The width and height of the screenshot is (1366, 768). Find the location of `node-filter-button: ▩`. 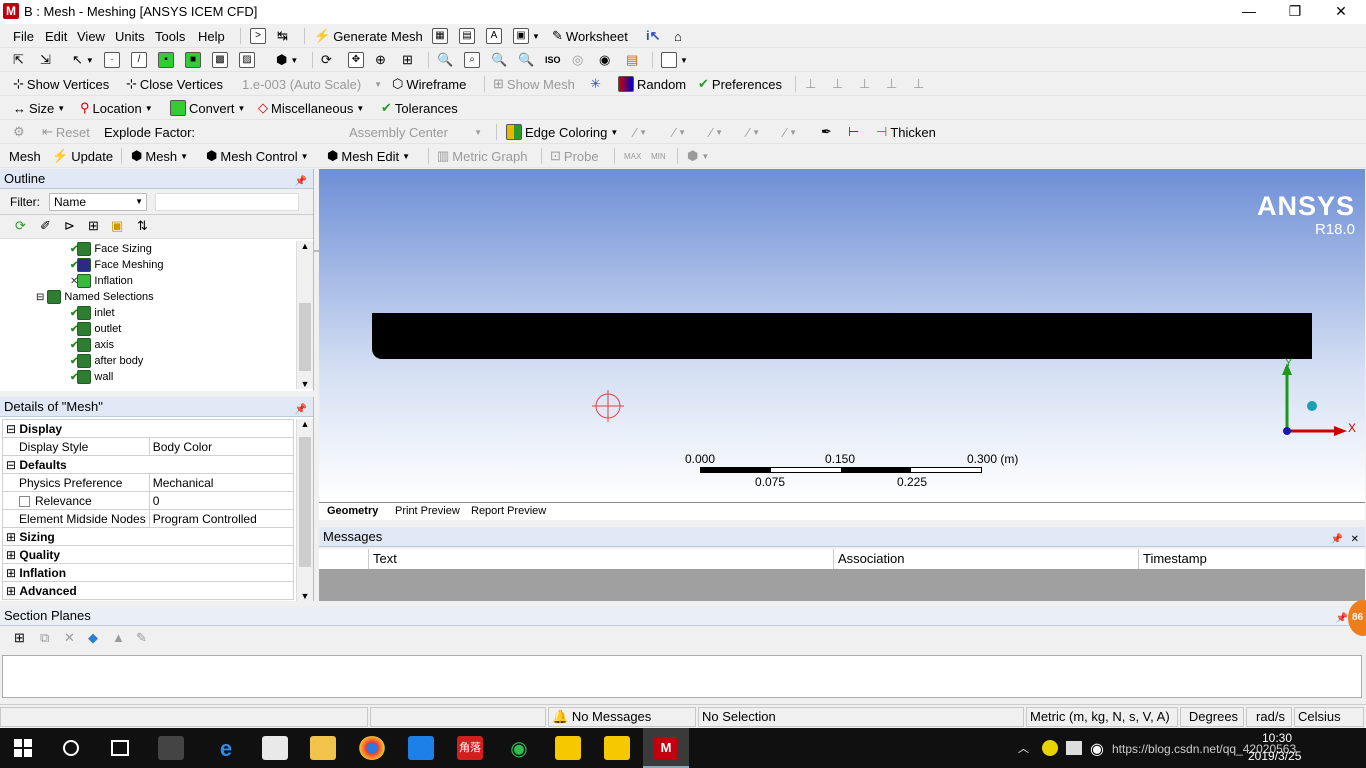

node-filter-button: ▩ is located at coordinates (220, 60).